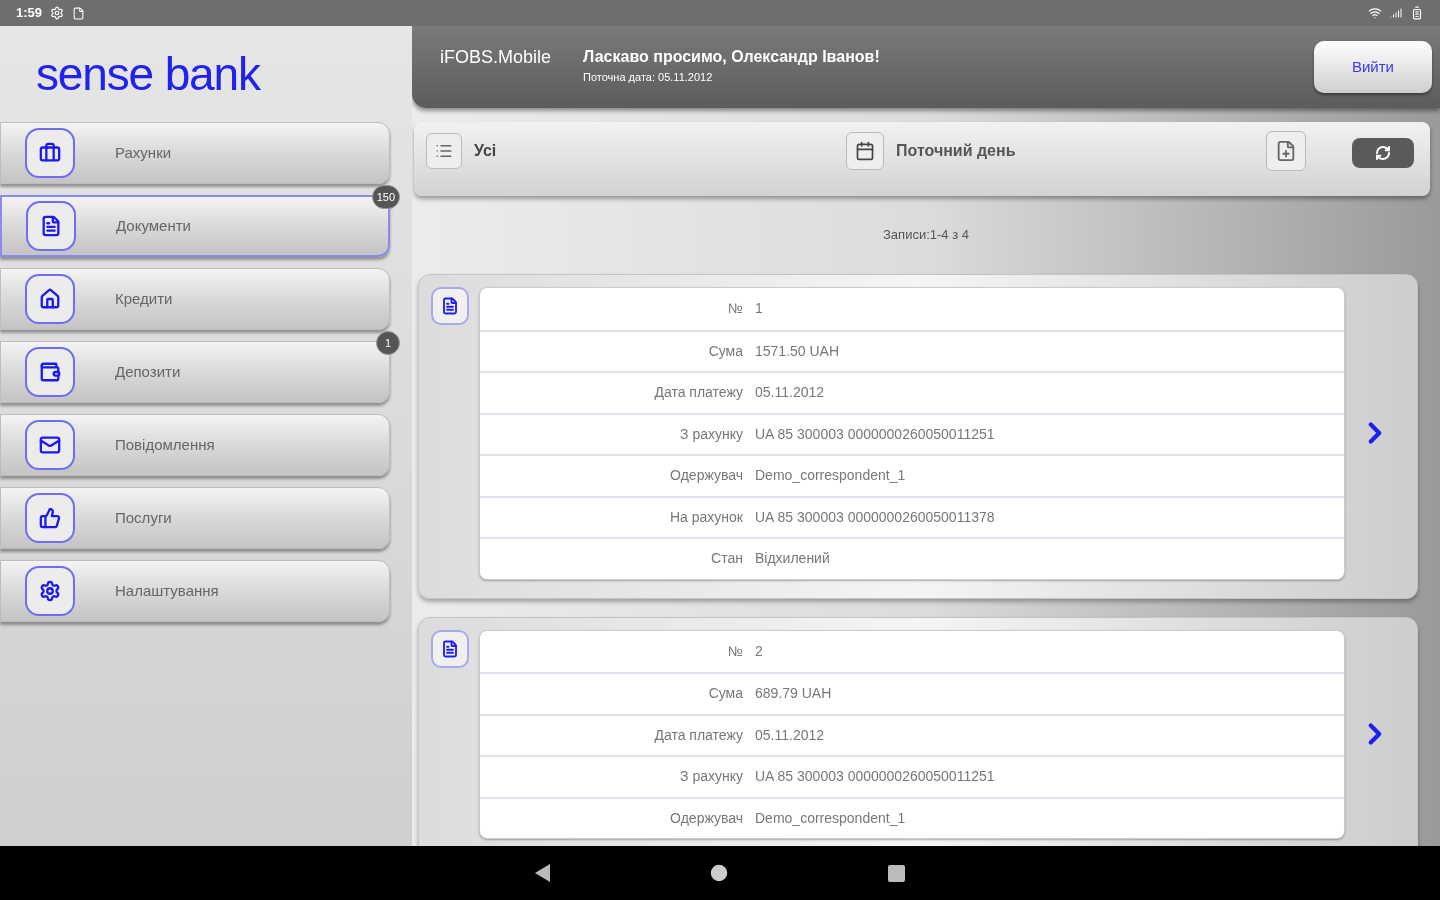 The image size is (1440, 900). I want to click on list-icon, so click(444, 151).